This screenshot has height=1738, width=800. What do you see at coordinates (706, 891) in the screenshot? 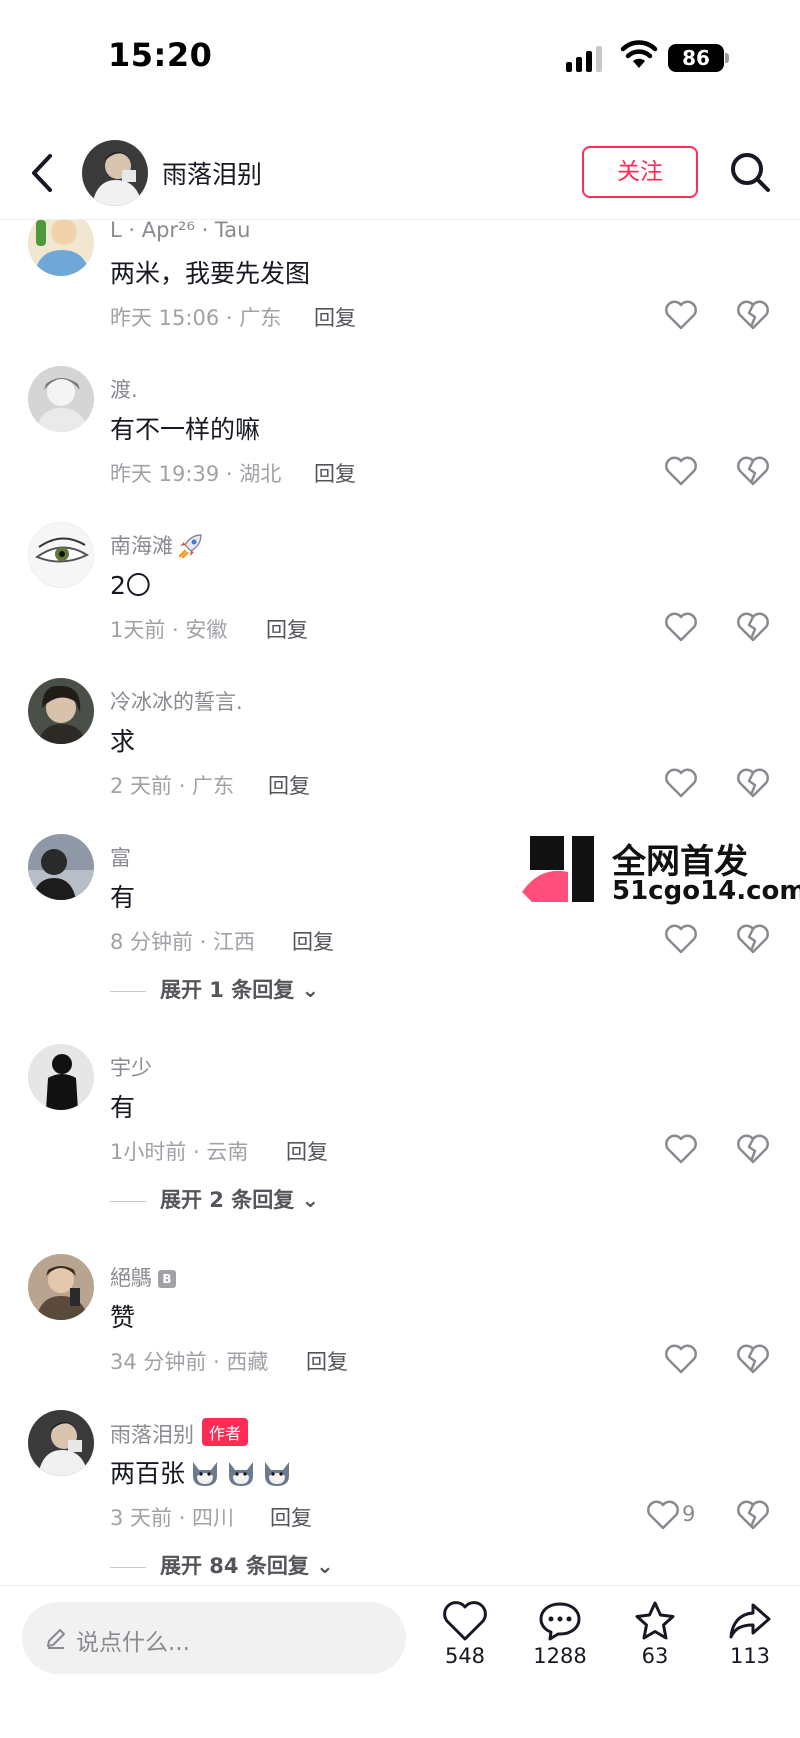
I see `watermark-url: 51cgo14.com` at bounding box center [706, 891].